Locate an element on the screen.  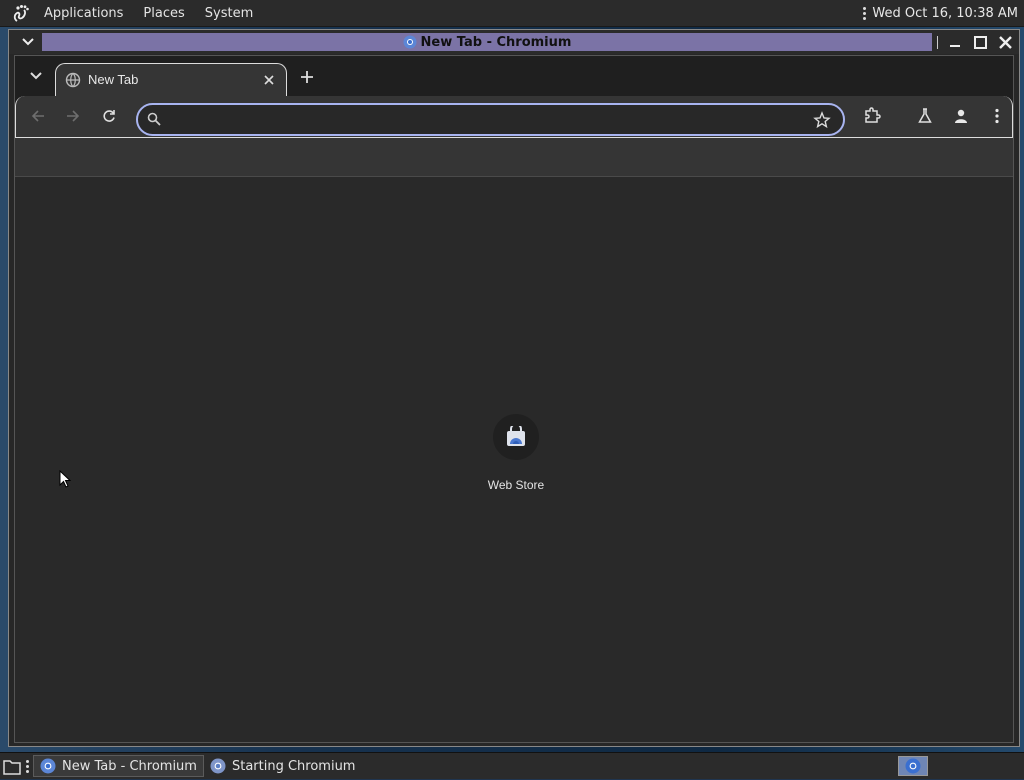
address-input is located at coordinates (484, 121).